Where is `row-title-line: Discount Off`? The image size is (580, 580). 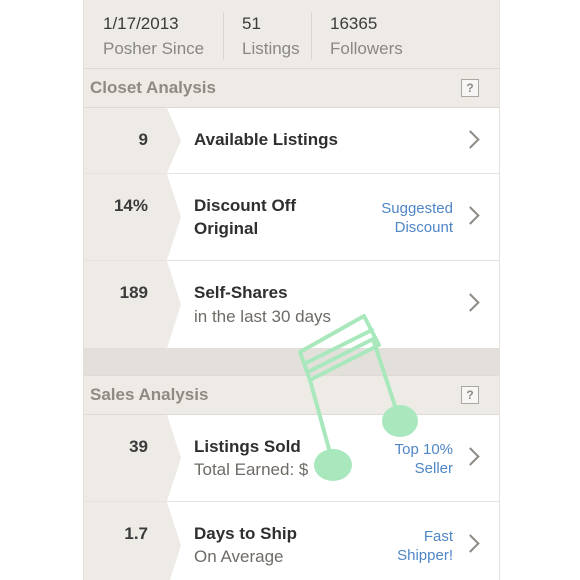
row-title-line: Discount Off is located at coordinates (245, 205).